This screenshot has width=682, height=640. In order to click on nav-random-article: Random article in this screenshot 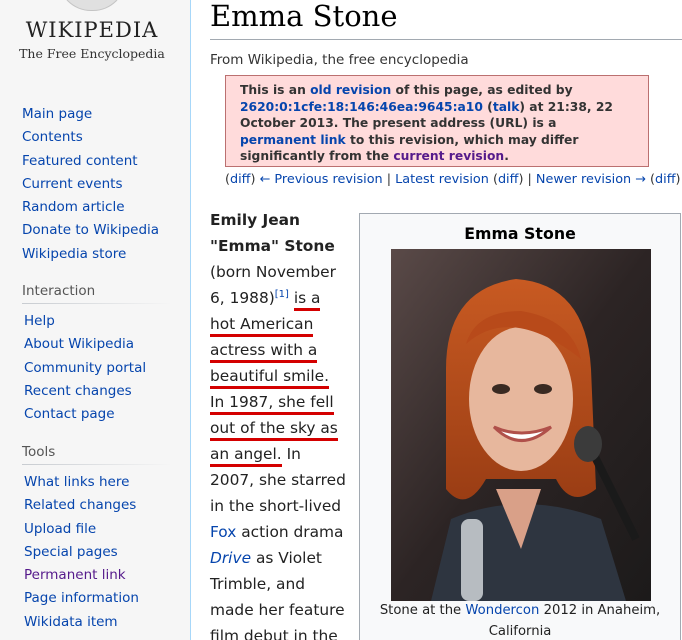, I will do `click(90, 208)`.